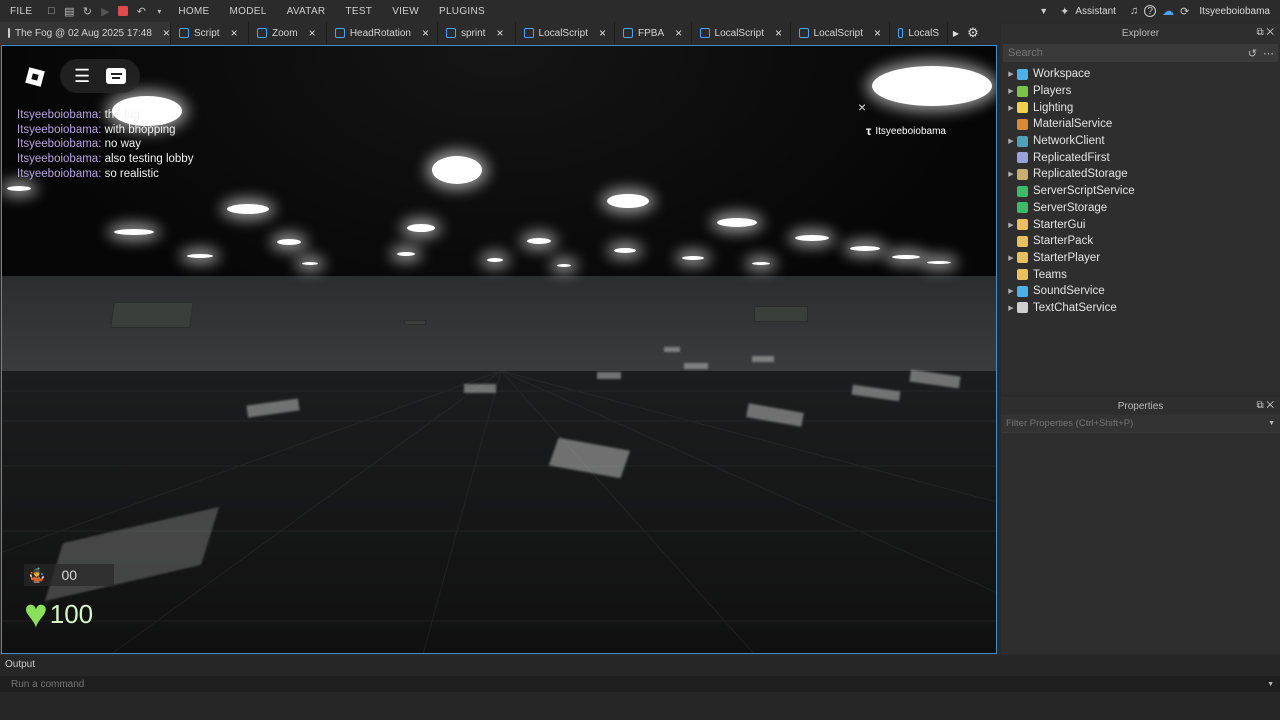 The image size is (1280, 720). What do you see at coordinates (116, 76) in the screenshot?
I see `chat-toggle-icon` at bounding box center [116, 76].